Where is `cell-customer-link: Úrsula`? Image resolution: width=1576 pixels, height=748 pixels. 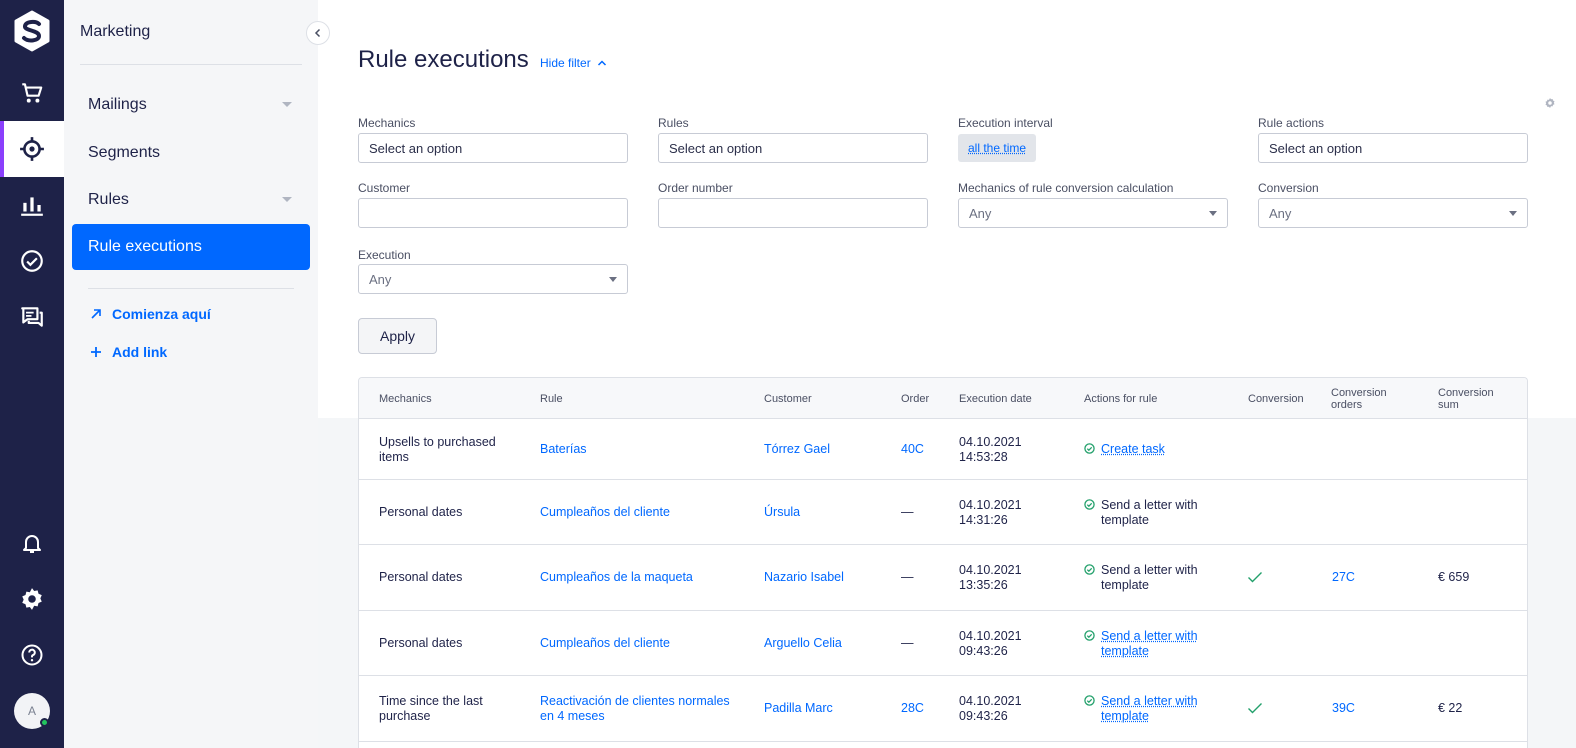
cell-customer-link: Úrsula is located at coordinates (782, 512).